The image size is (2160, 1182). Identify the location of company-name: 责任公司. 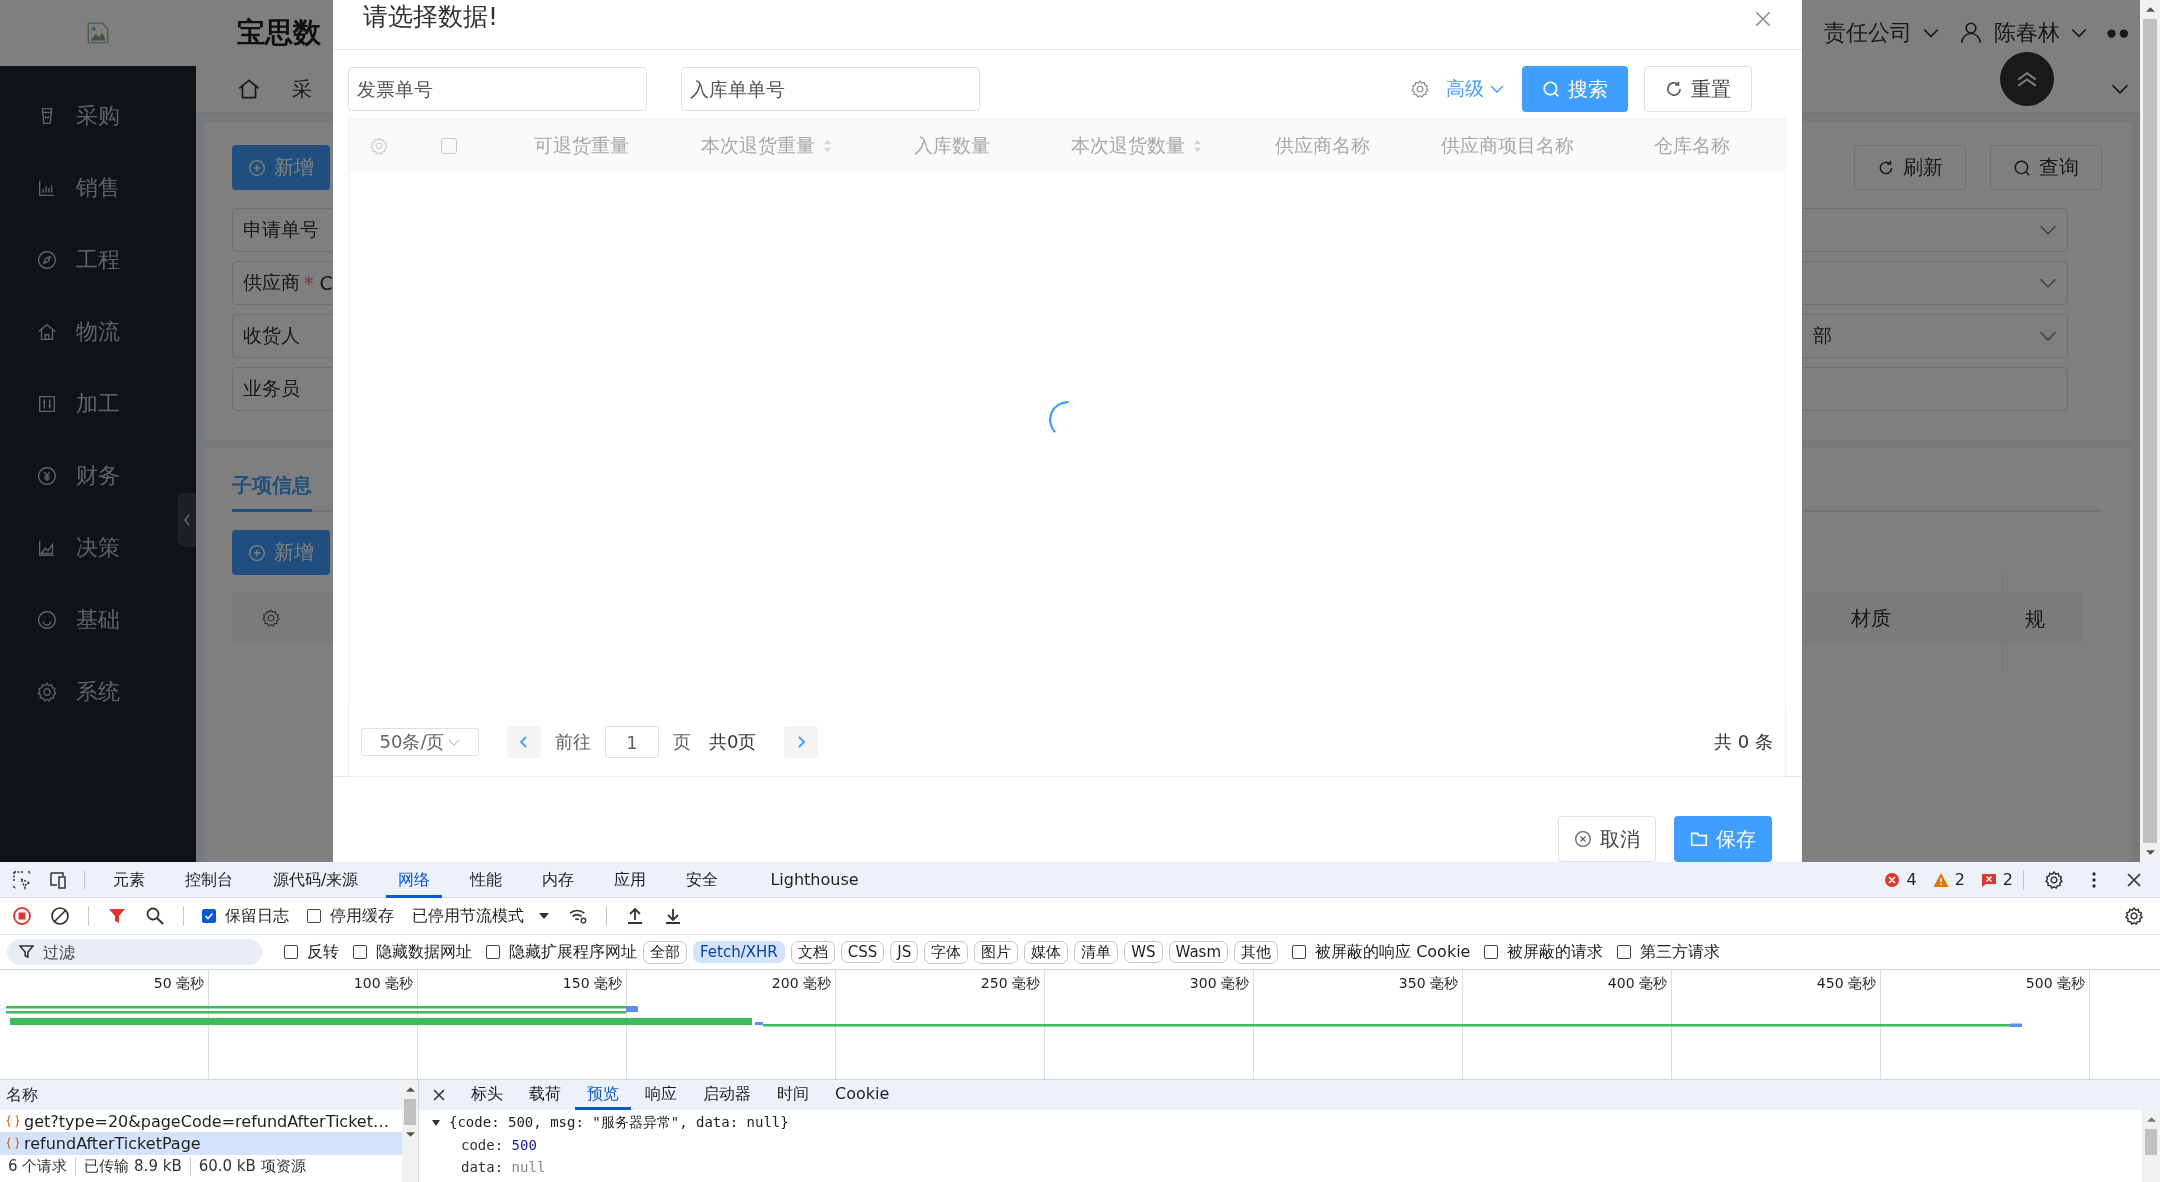
(1868, 33).